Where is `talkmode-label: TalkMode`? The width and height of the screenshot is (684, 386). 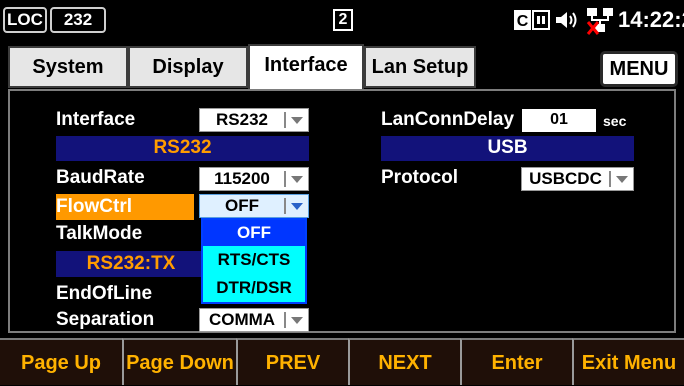
talkmode-label: TalkMode is located at coordinates (99, 233).